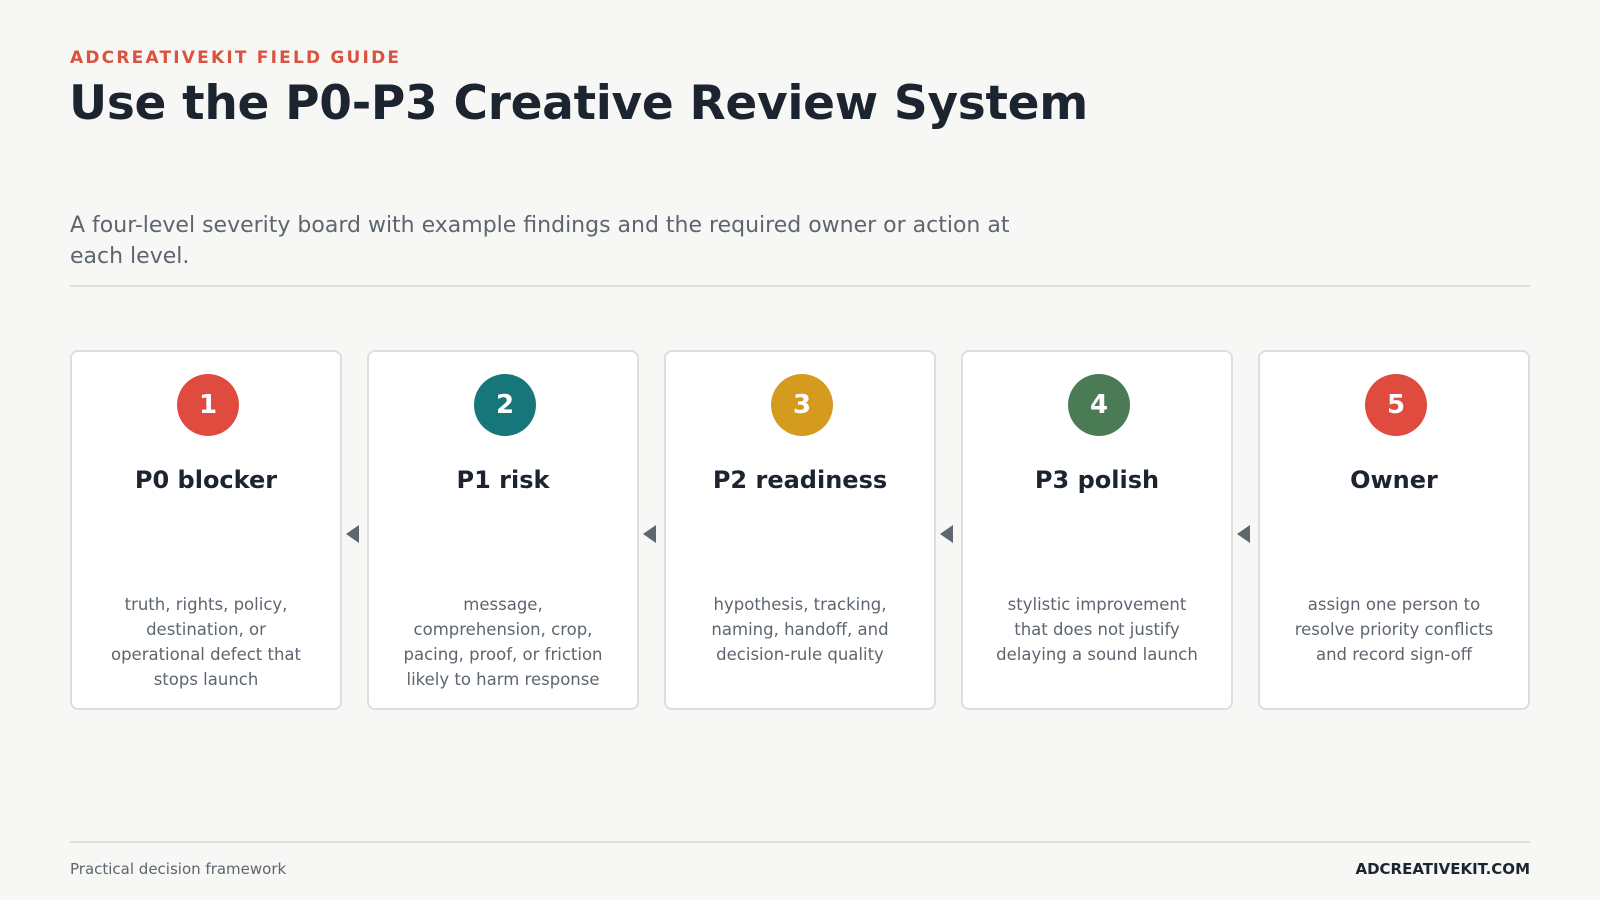 The image size is (1600, 900). What do you see at coordinates (578, 103) in the screenshot?
I see `page-title: Use the P0-P3 Creative Review System` at bounding box center [578, 103].